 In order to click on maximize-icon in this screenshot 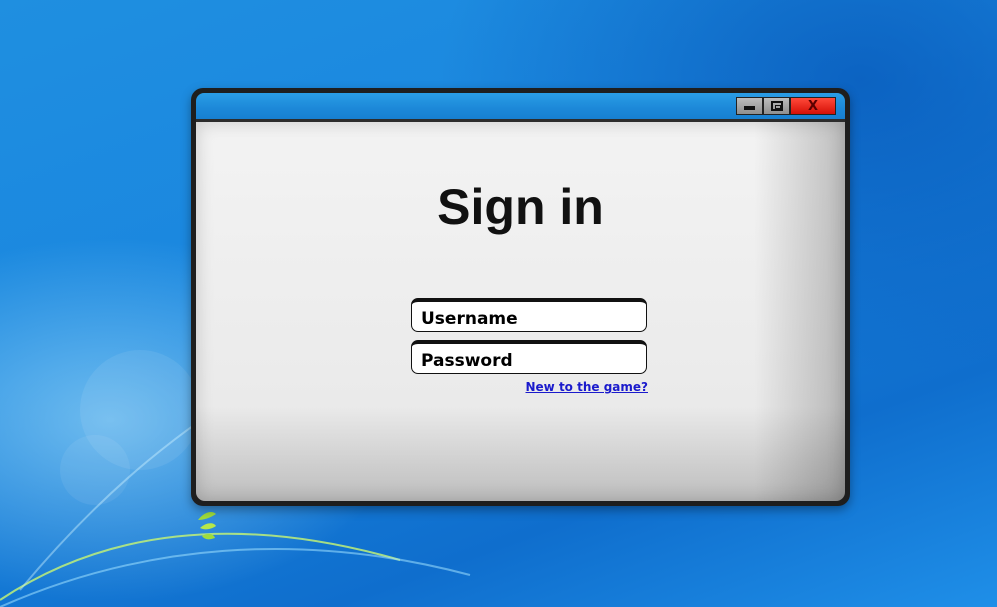, I will do `click(776, 106)`.